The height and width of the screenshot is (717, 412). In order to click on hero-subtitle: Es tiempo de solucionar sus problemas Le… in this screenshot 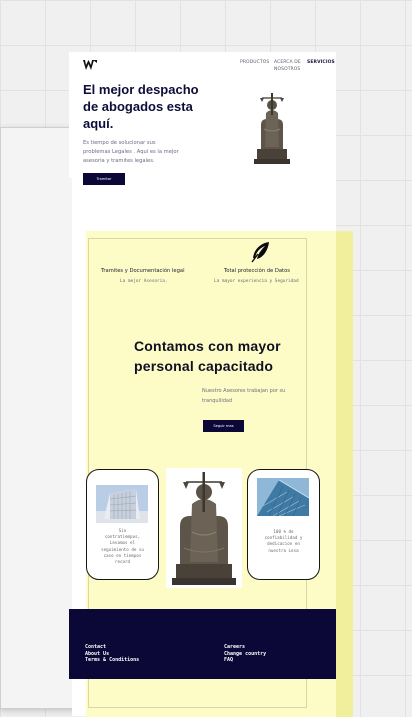, I will do `click(143, 152)`.